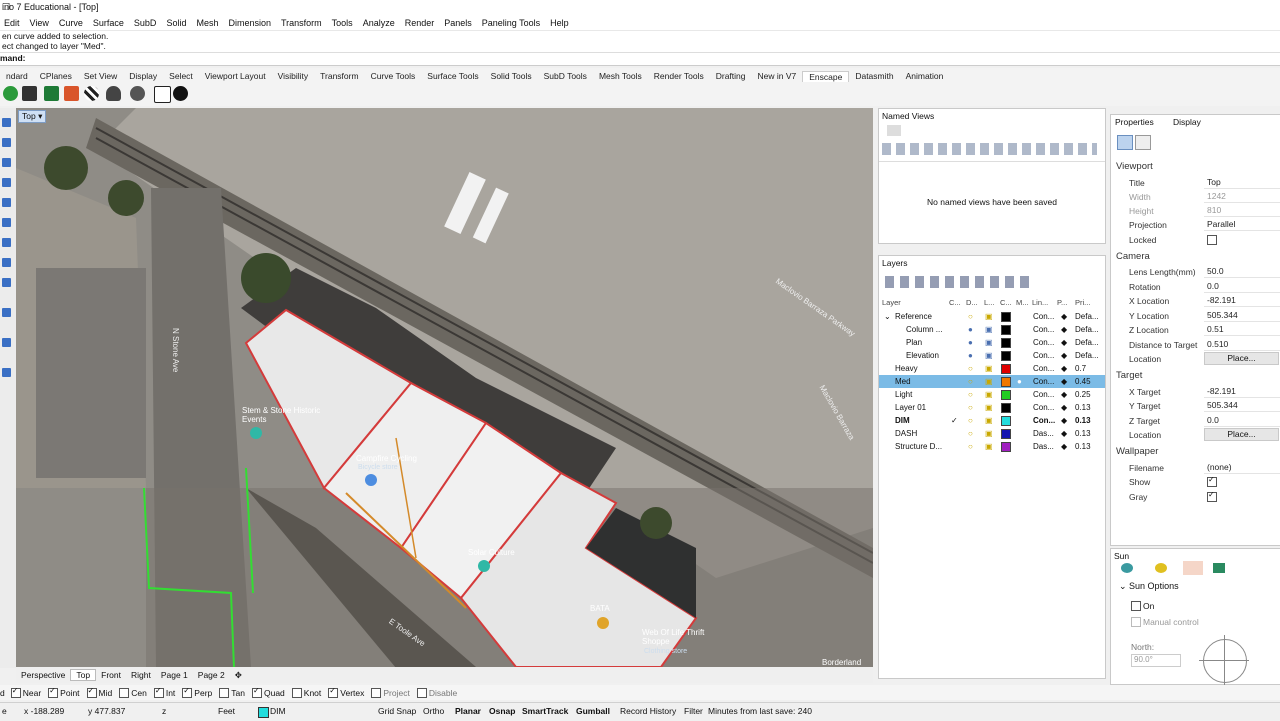 This screenshot has width=1280, height=721. Describe the element at coordinates (992, 368) in the screenshot. I see `layer-row: Heavy ○ ▣ Con... ◆ 0.7` at that location.